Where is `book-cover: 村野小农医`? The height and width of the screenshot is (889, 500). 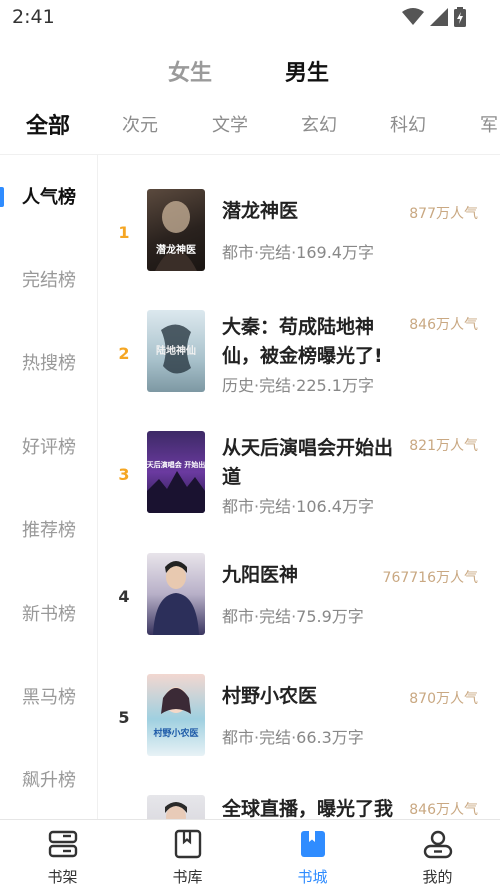
book-cover: 村野小农医 is located at coordinates (176, 715).